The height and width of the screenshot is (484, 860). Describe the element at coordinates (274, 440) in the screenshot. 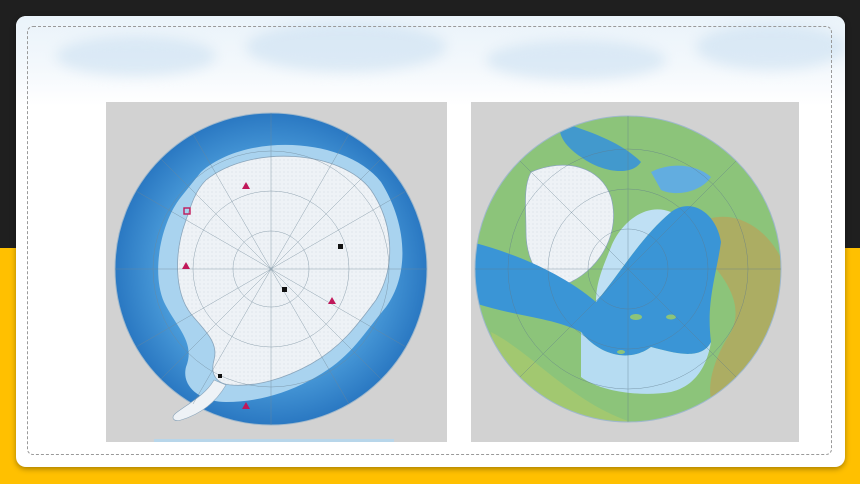

I see `antarctica-caption-strip` at that location.